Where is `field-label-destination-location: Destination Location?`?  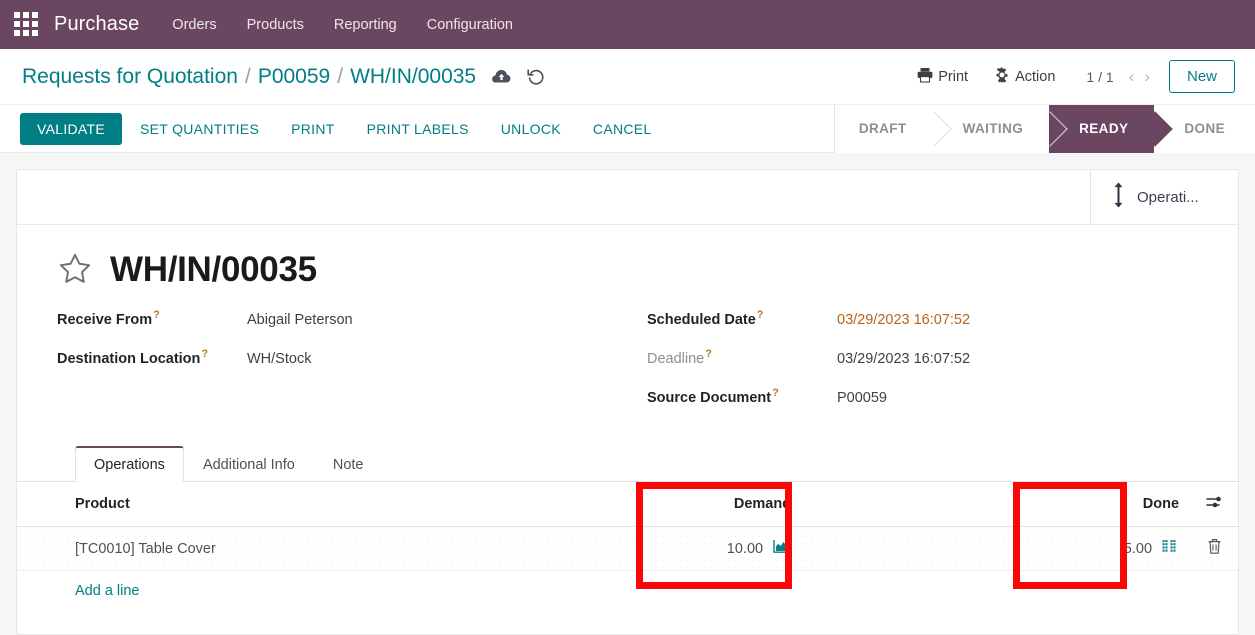 field-label-destination-location: Destination Location? is located at coordinates (152, 357).